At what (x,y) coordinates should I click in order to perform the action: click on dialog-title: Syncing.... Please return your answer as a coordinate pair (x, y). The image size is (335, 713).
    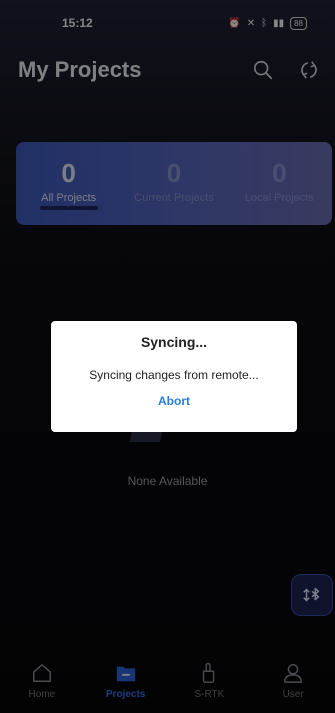
    Looking at the image, I should click on (174, 342).